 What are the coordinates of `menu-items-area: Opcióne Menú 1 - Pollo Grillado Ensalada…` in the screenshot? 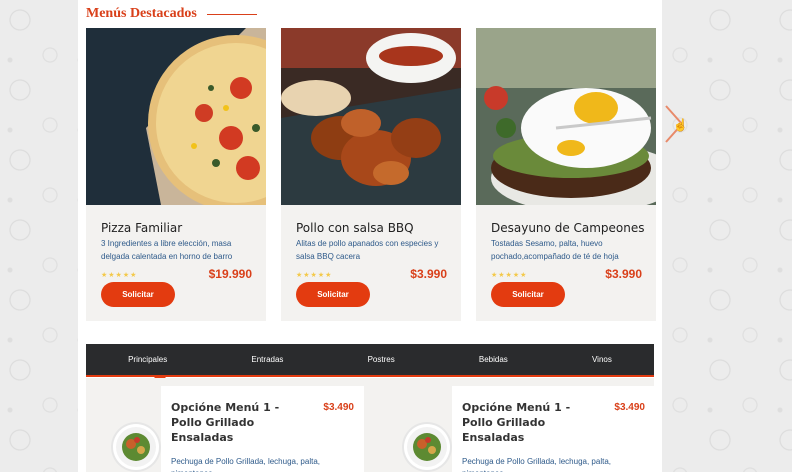 It's located at (370, 425).